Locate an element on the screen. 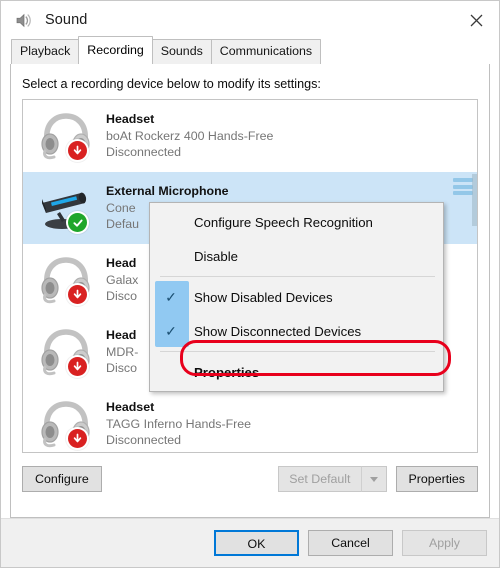 The height and width of the screenshot is (568, 500). menu-item-configure-speech-recognition: Configure Speech Recognition is located at coordinates (296, 222).